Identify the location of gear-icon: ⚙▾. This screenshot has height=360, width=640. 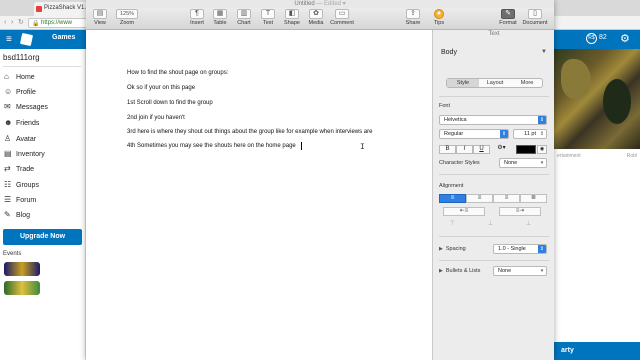
(501, 149).